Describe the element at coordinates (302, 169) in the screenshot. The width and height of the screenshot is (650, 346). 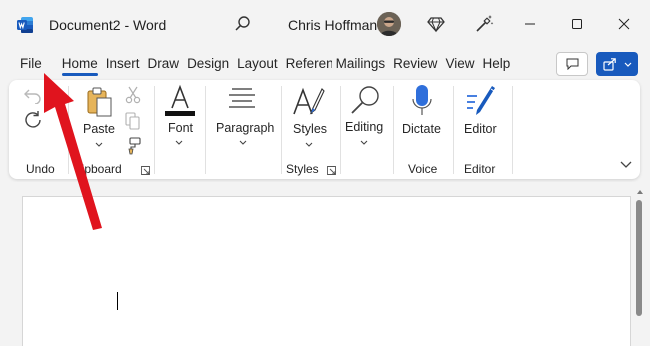
I see `group-label-styles: Styles` at that location.